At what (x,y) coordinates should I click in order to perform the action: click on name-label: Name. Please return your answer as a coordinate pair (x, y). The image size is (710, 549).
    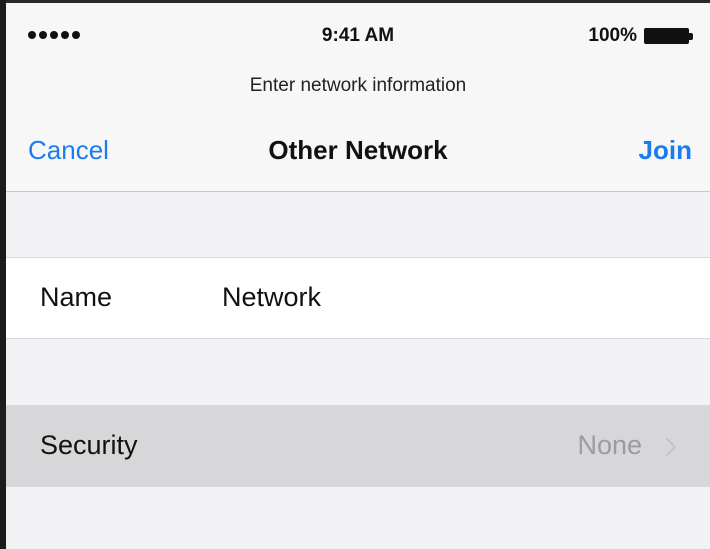
    Looking at the image, I should click on (76, 297).